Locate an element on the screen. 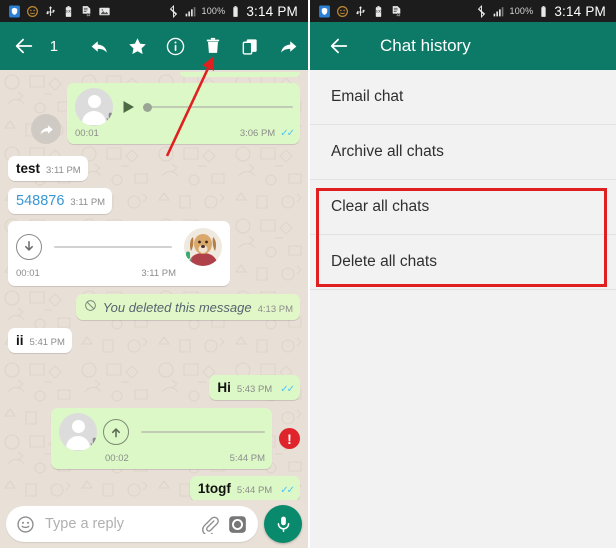 Image resolution: width=616 pixels, height=548 pixels. emoji-icon is located at coordinates (25, 524).